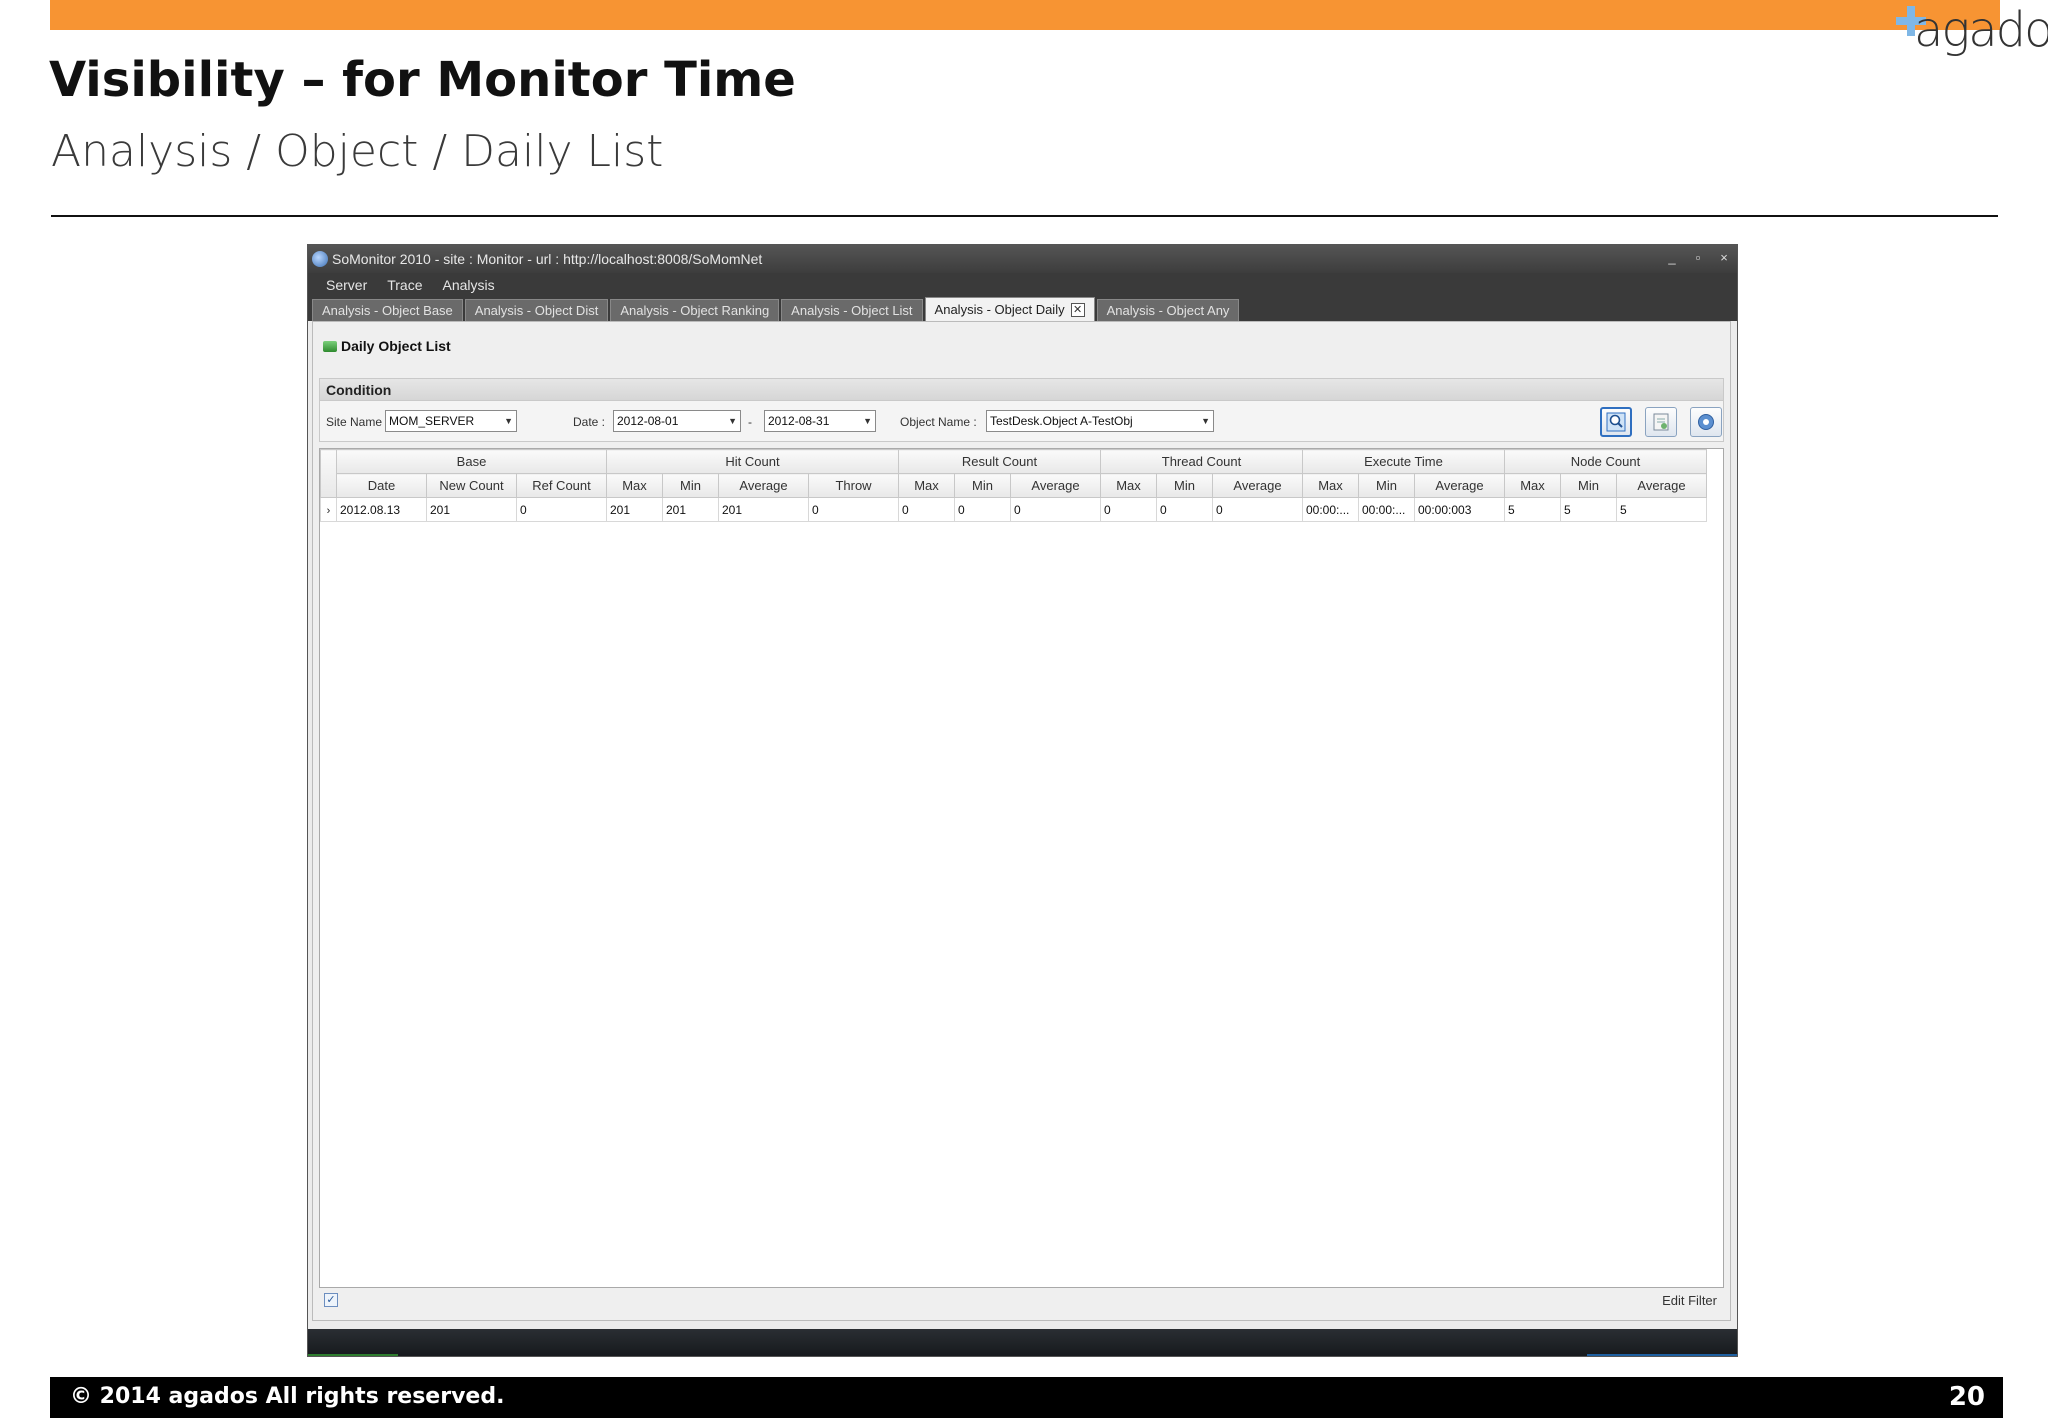  Describe the element at coordinates (982, 485) in the screenshot. I see `column-header-result-min: Min` at that location.